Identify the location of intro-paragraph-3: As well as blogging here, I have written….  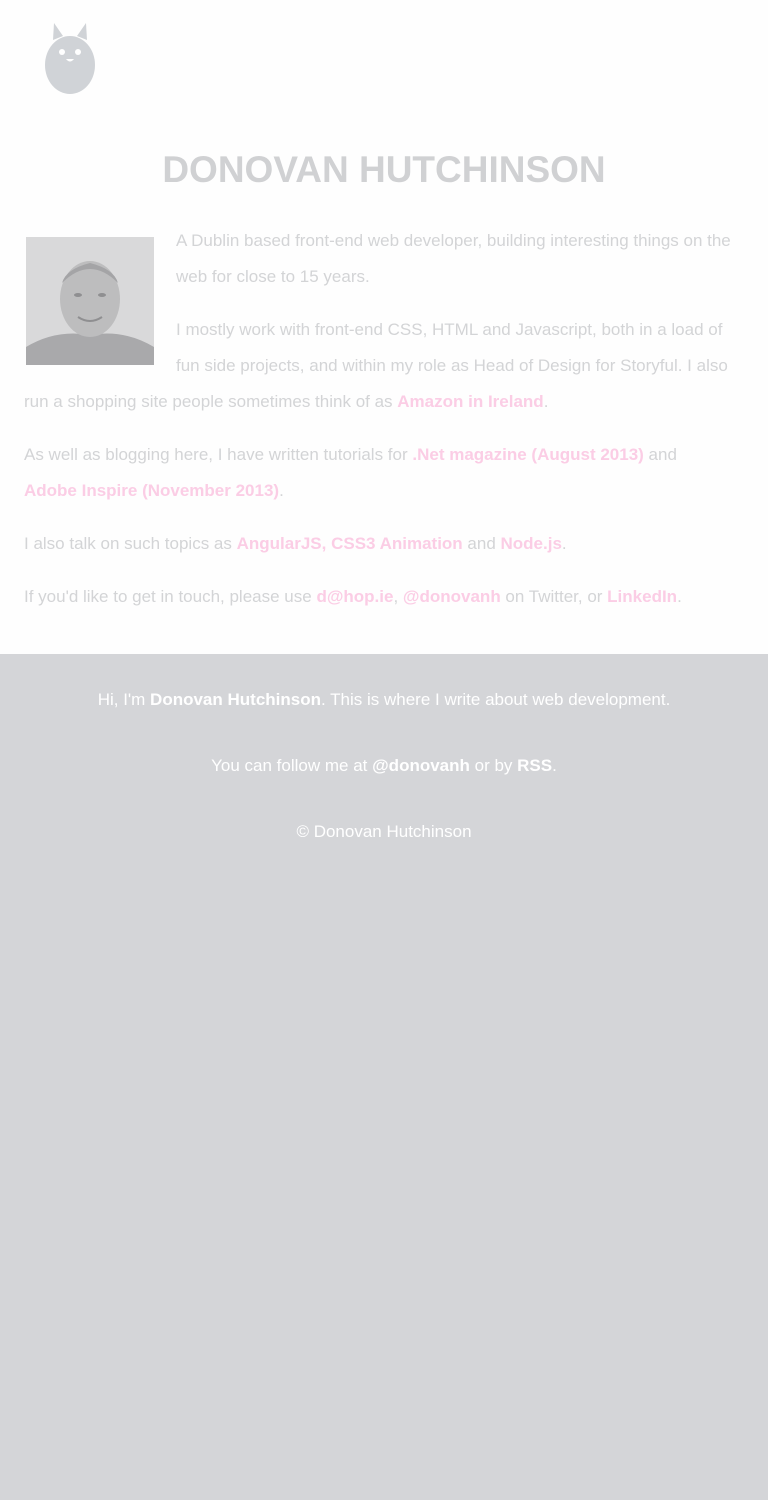
(350, 472).